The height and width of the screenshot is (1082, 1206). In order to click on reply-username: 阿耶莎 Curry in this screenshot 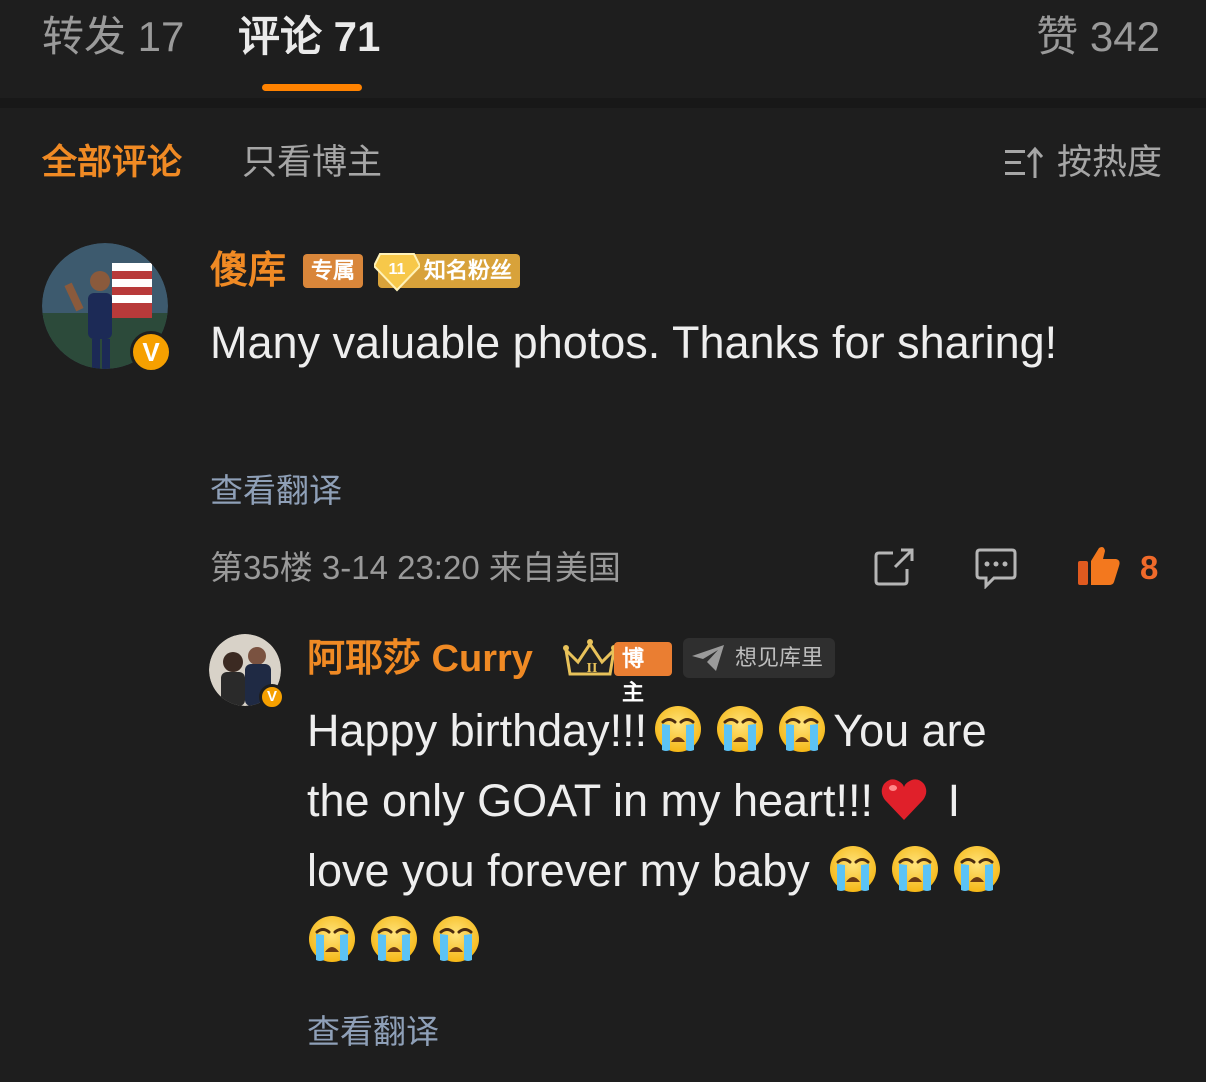, I will do `click(420, 659)`.